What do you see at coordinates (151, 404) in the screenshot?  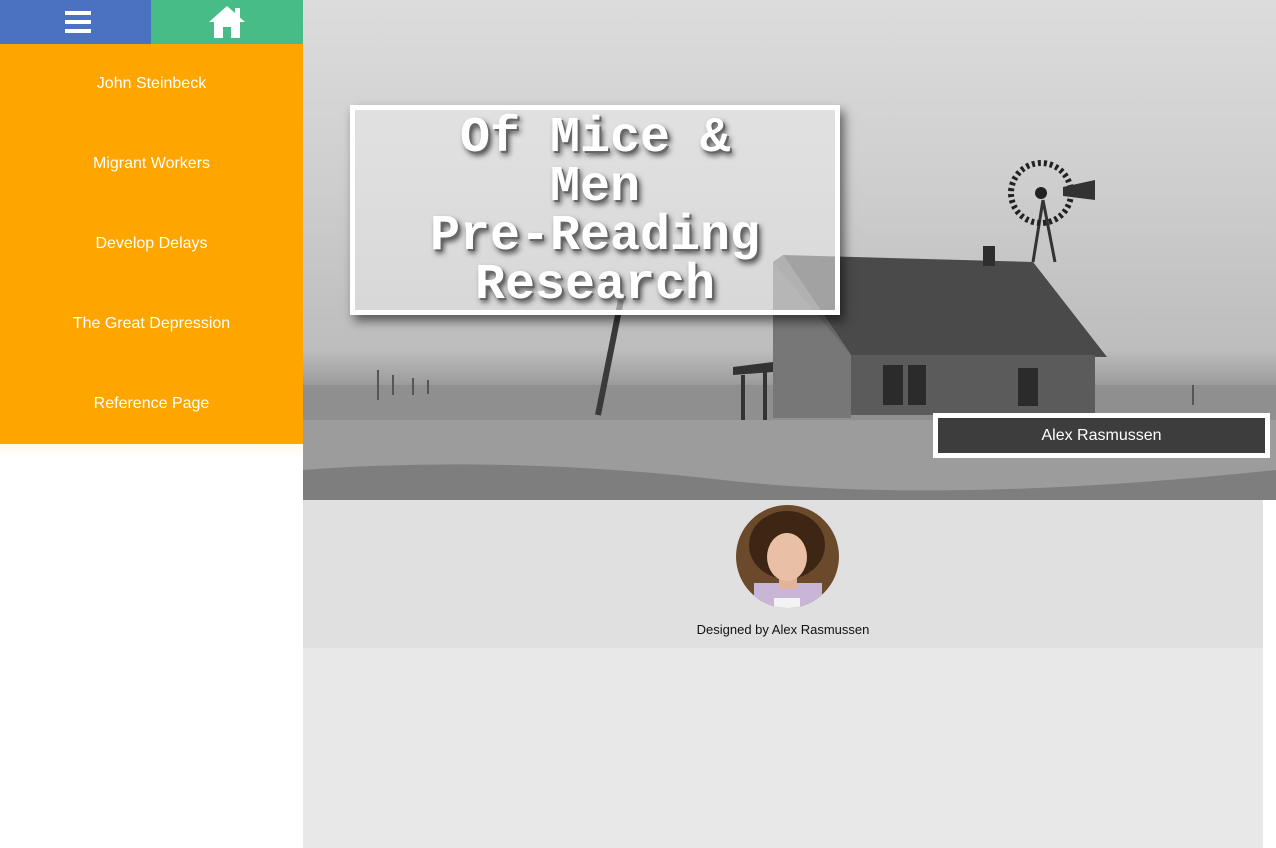 I see `nav-item-reference-page: Reference Page` at bounding box center [151, 404].